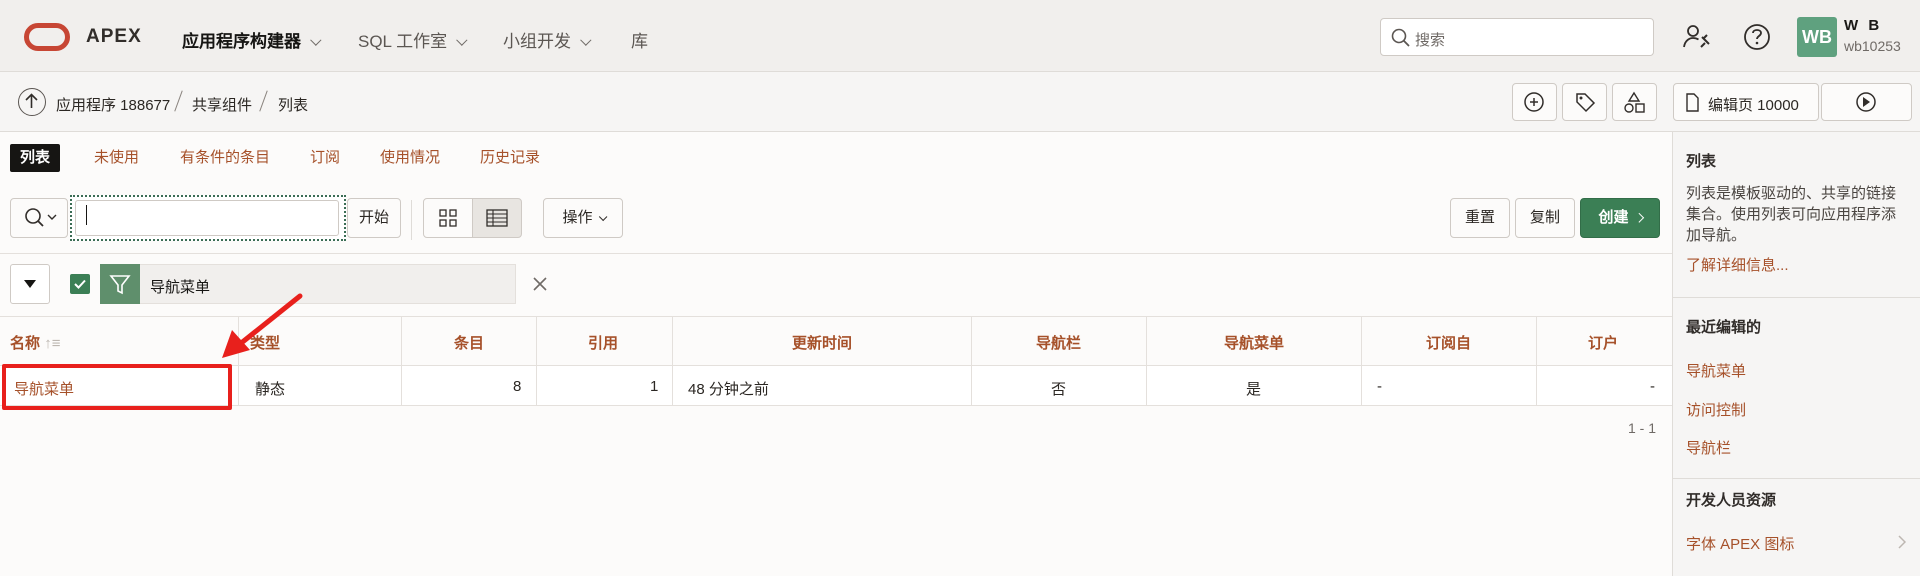 This screenshot has height=576, width=1920. What do you see at coordinates (410, 158) in the screenshot?
I see `tab-utilization: 使用情况` at bounding box center [410, 158].